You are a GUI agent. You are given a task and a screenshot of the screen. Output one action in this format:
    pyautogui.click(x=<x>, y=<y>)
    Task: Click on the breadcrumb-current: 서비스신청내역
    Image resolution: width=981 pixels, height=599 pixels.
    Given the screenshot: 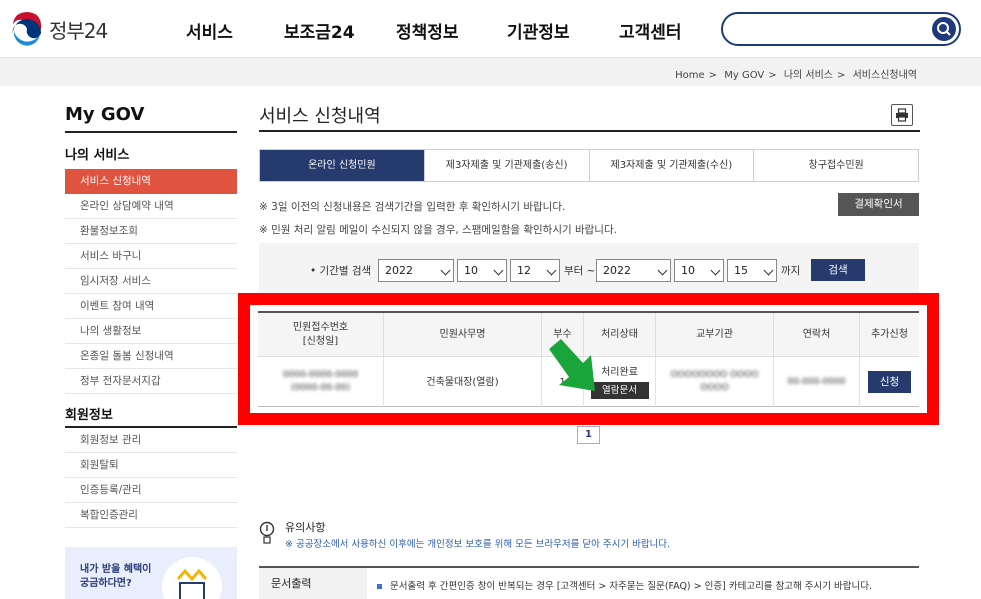 What is the action you would take?
    pyautogui.click(x=884, y=75)
    